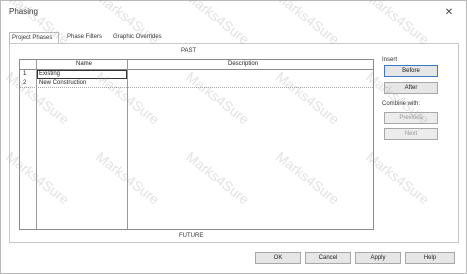  What do you see at coordinates (390, 60) in the screenshot?
I see `insert-label: Insert` at bounding box center [390, 60].